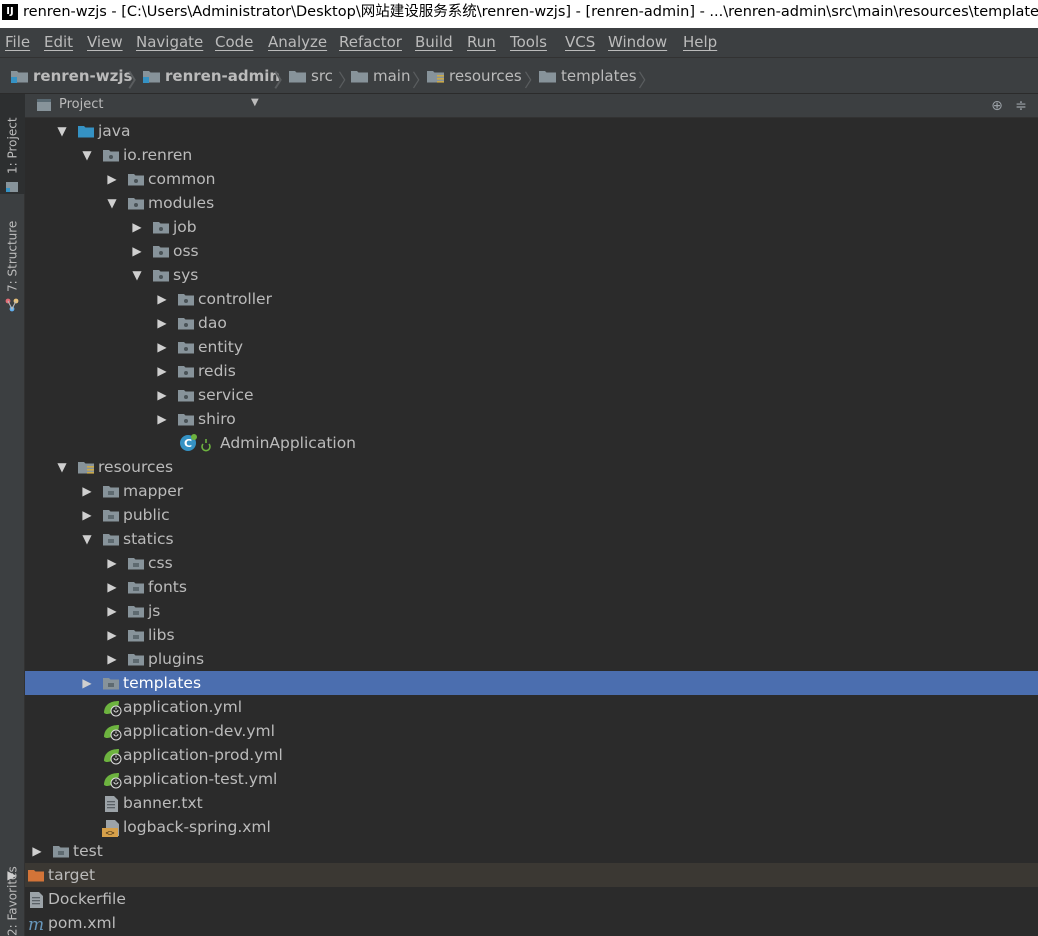 This screenshot has width=1038, height=936. I want to click on menu-code: Code, so click(234, 42).